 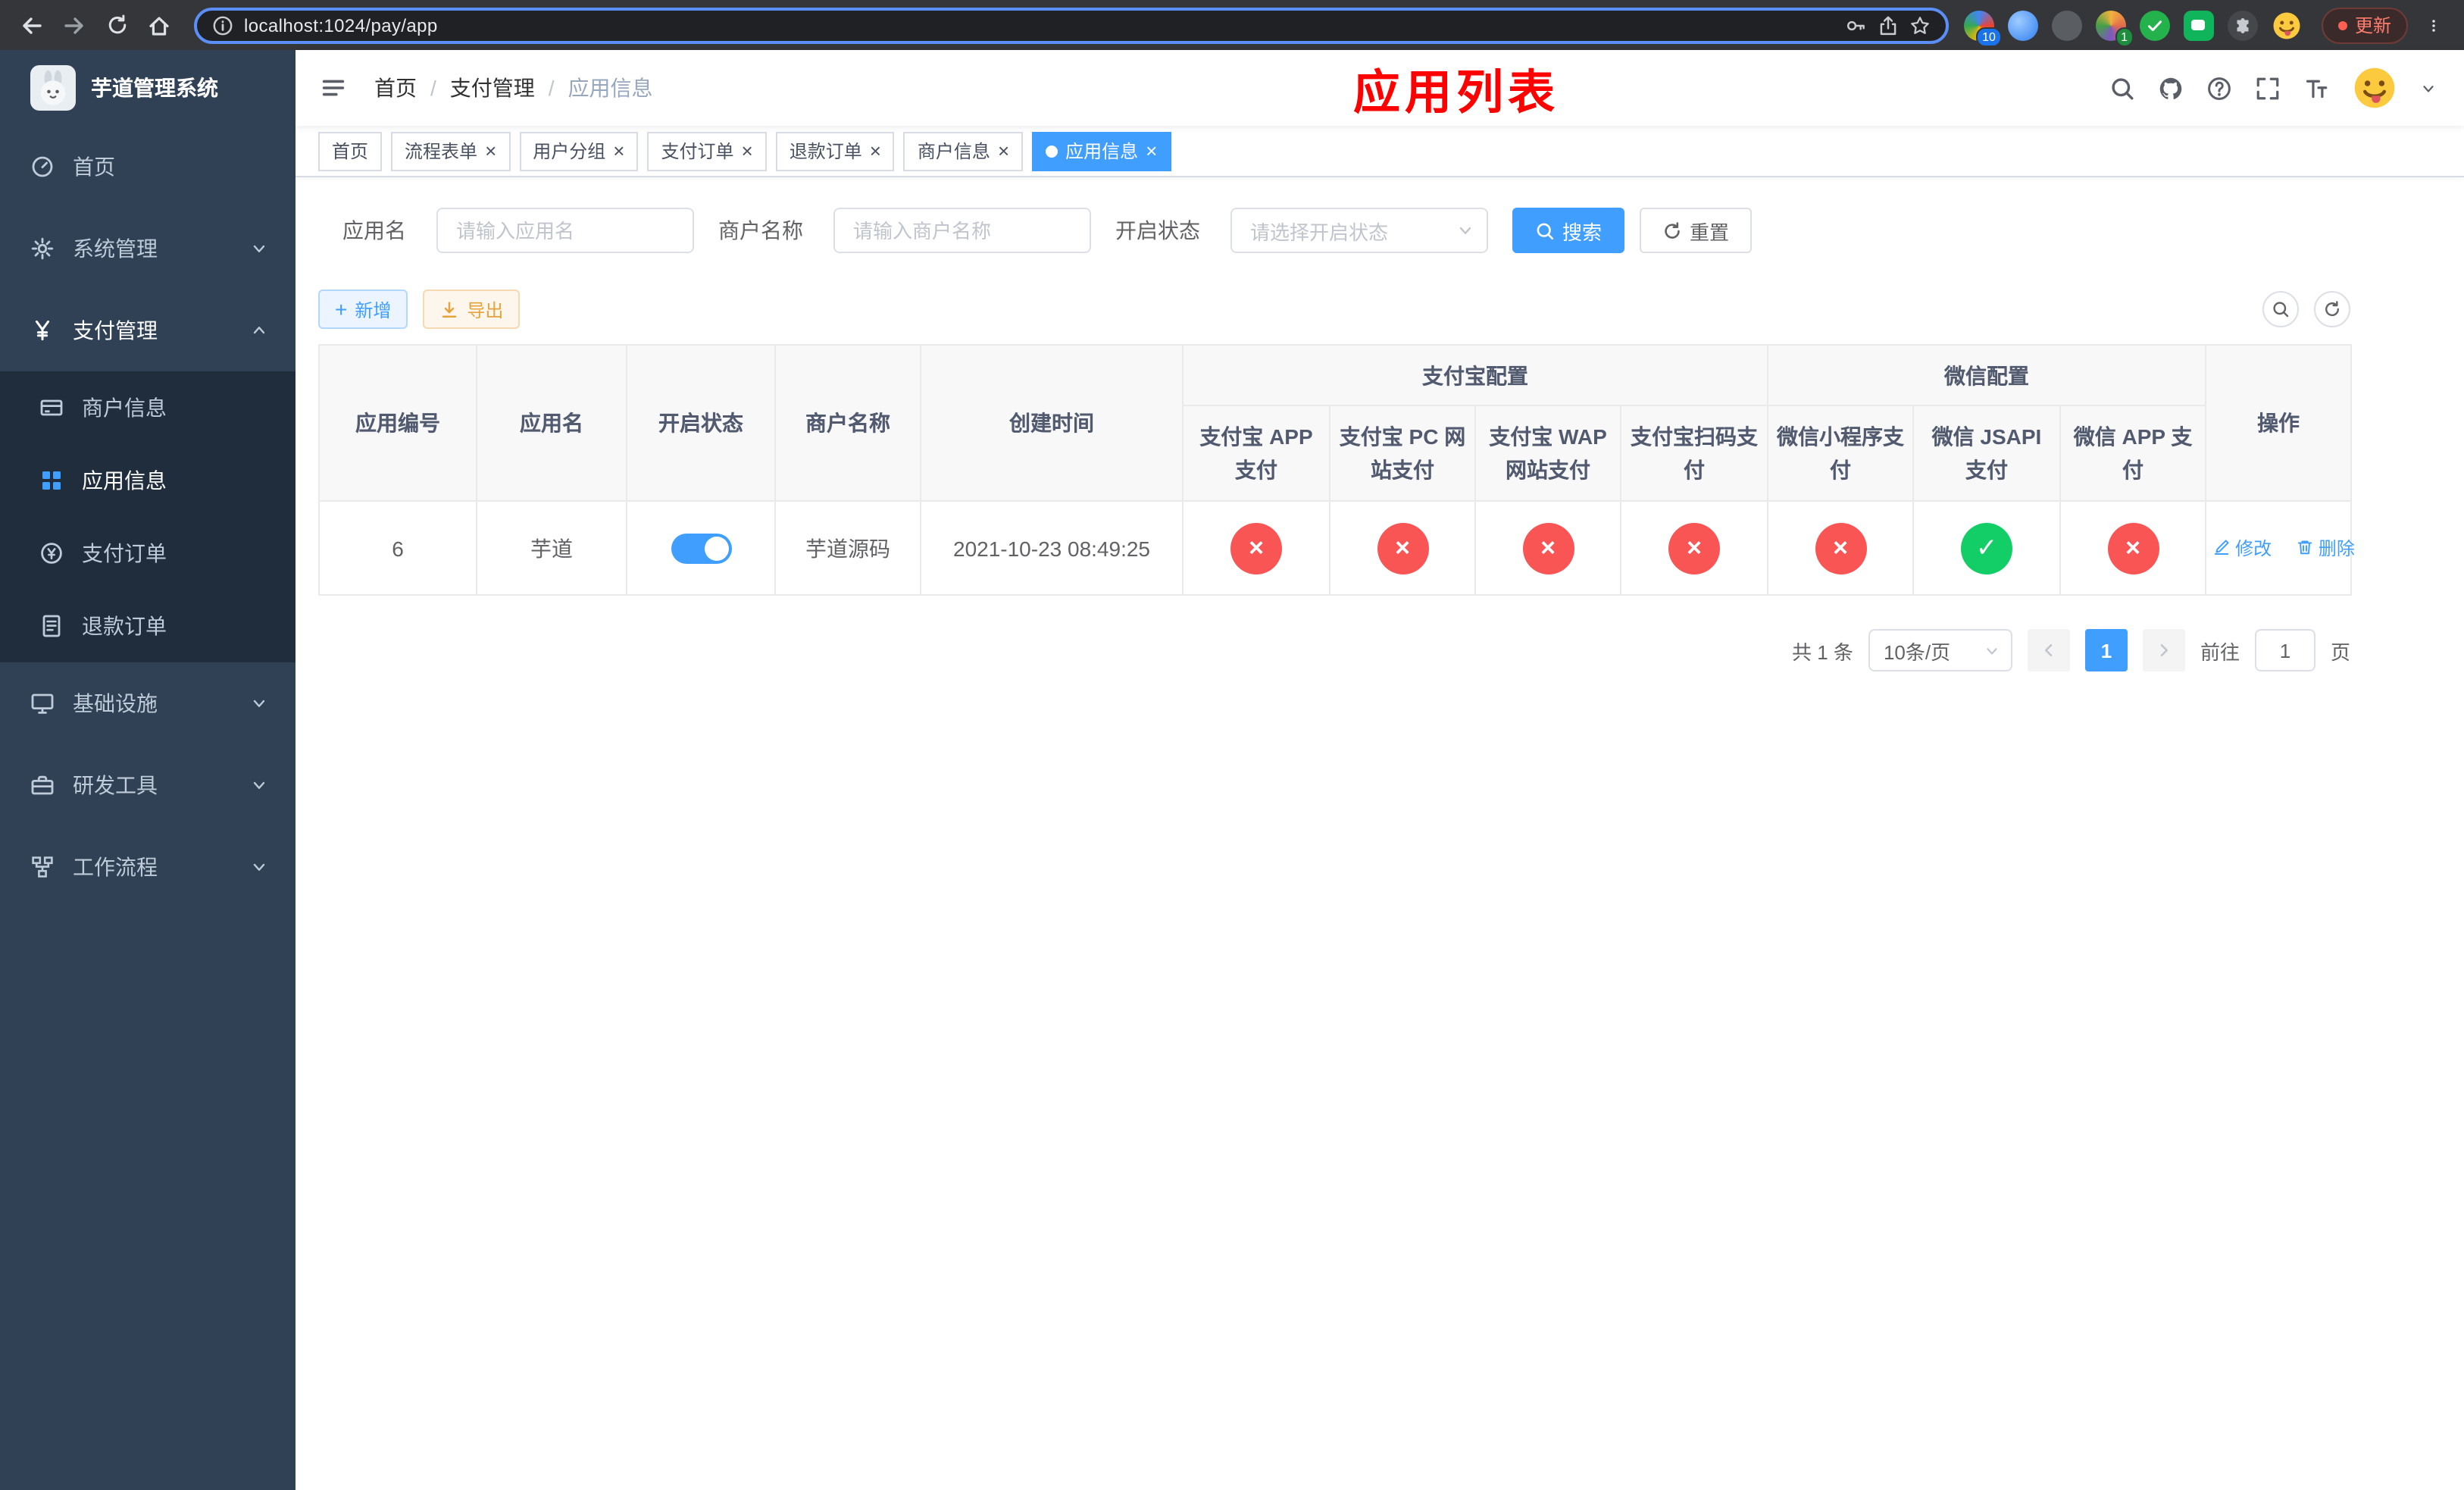 What do you see at coordinates (147, 330) in the screenshot?
I see `sidebar-item-payment: 支付管理` at bounding box center [147, 330].